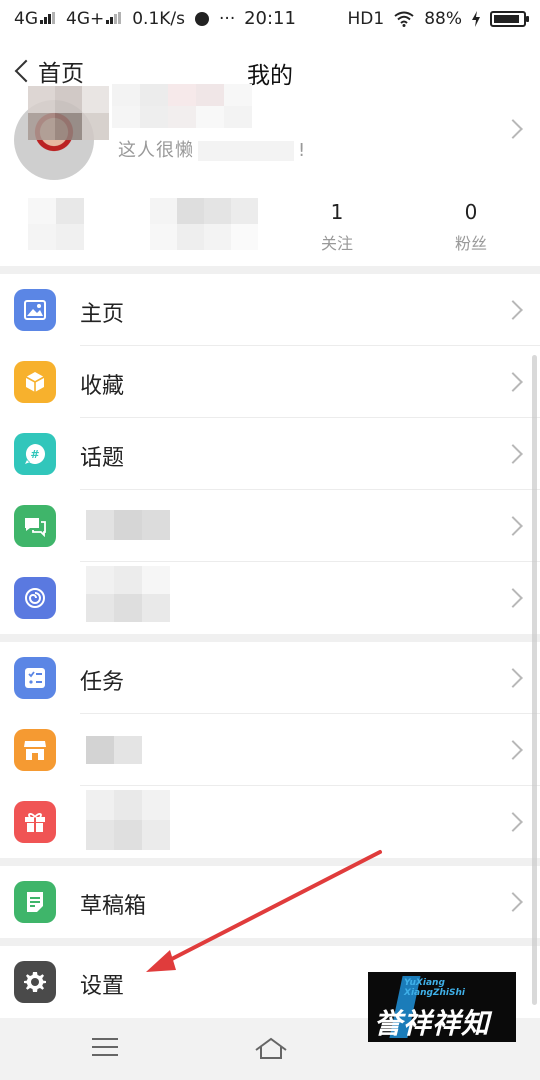 The height and width of the screenshot is (1080, 540). Describe the element at coordinates (227, 19) in the screenshot. I see `more-dots: ···` at that location.